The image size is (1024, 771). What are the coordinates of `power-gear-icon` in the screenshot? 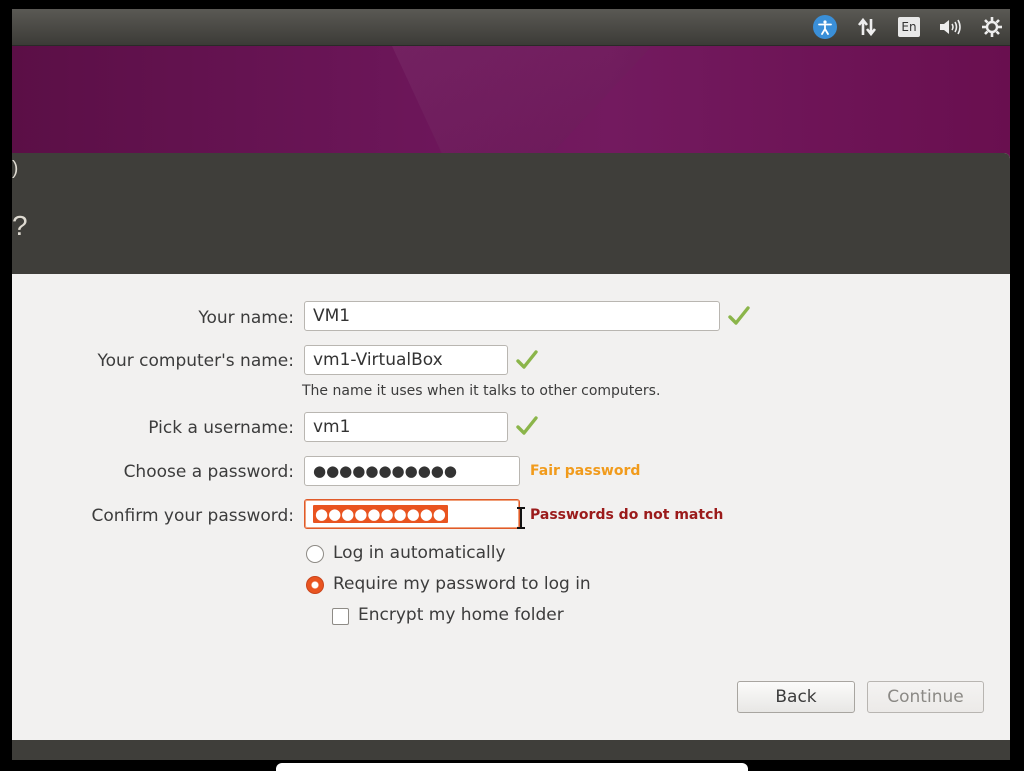 It's located at (992, 27).